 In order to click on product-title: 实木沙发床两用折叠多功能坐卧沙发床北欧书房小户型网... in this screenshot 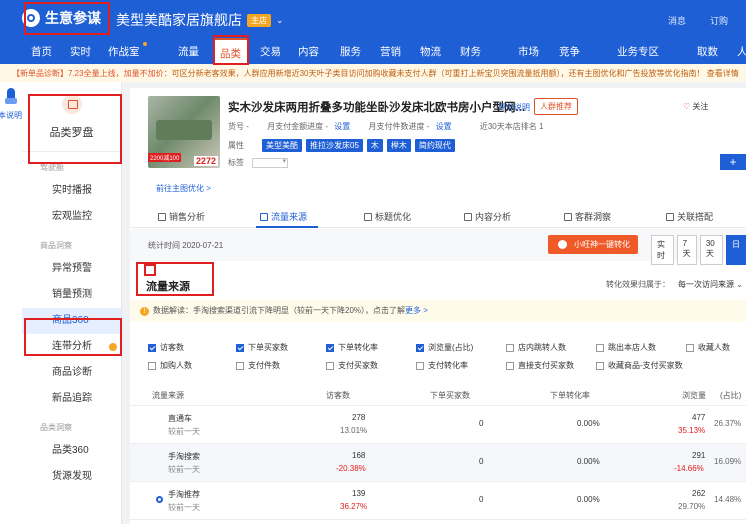, I will do `click(376, 107)`.